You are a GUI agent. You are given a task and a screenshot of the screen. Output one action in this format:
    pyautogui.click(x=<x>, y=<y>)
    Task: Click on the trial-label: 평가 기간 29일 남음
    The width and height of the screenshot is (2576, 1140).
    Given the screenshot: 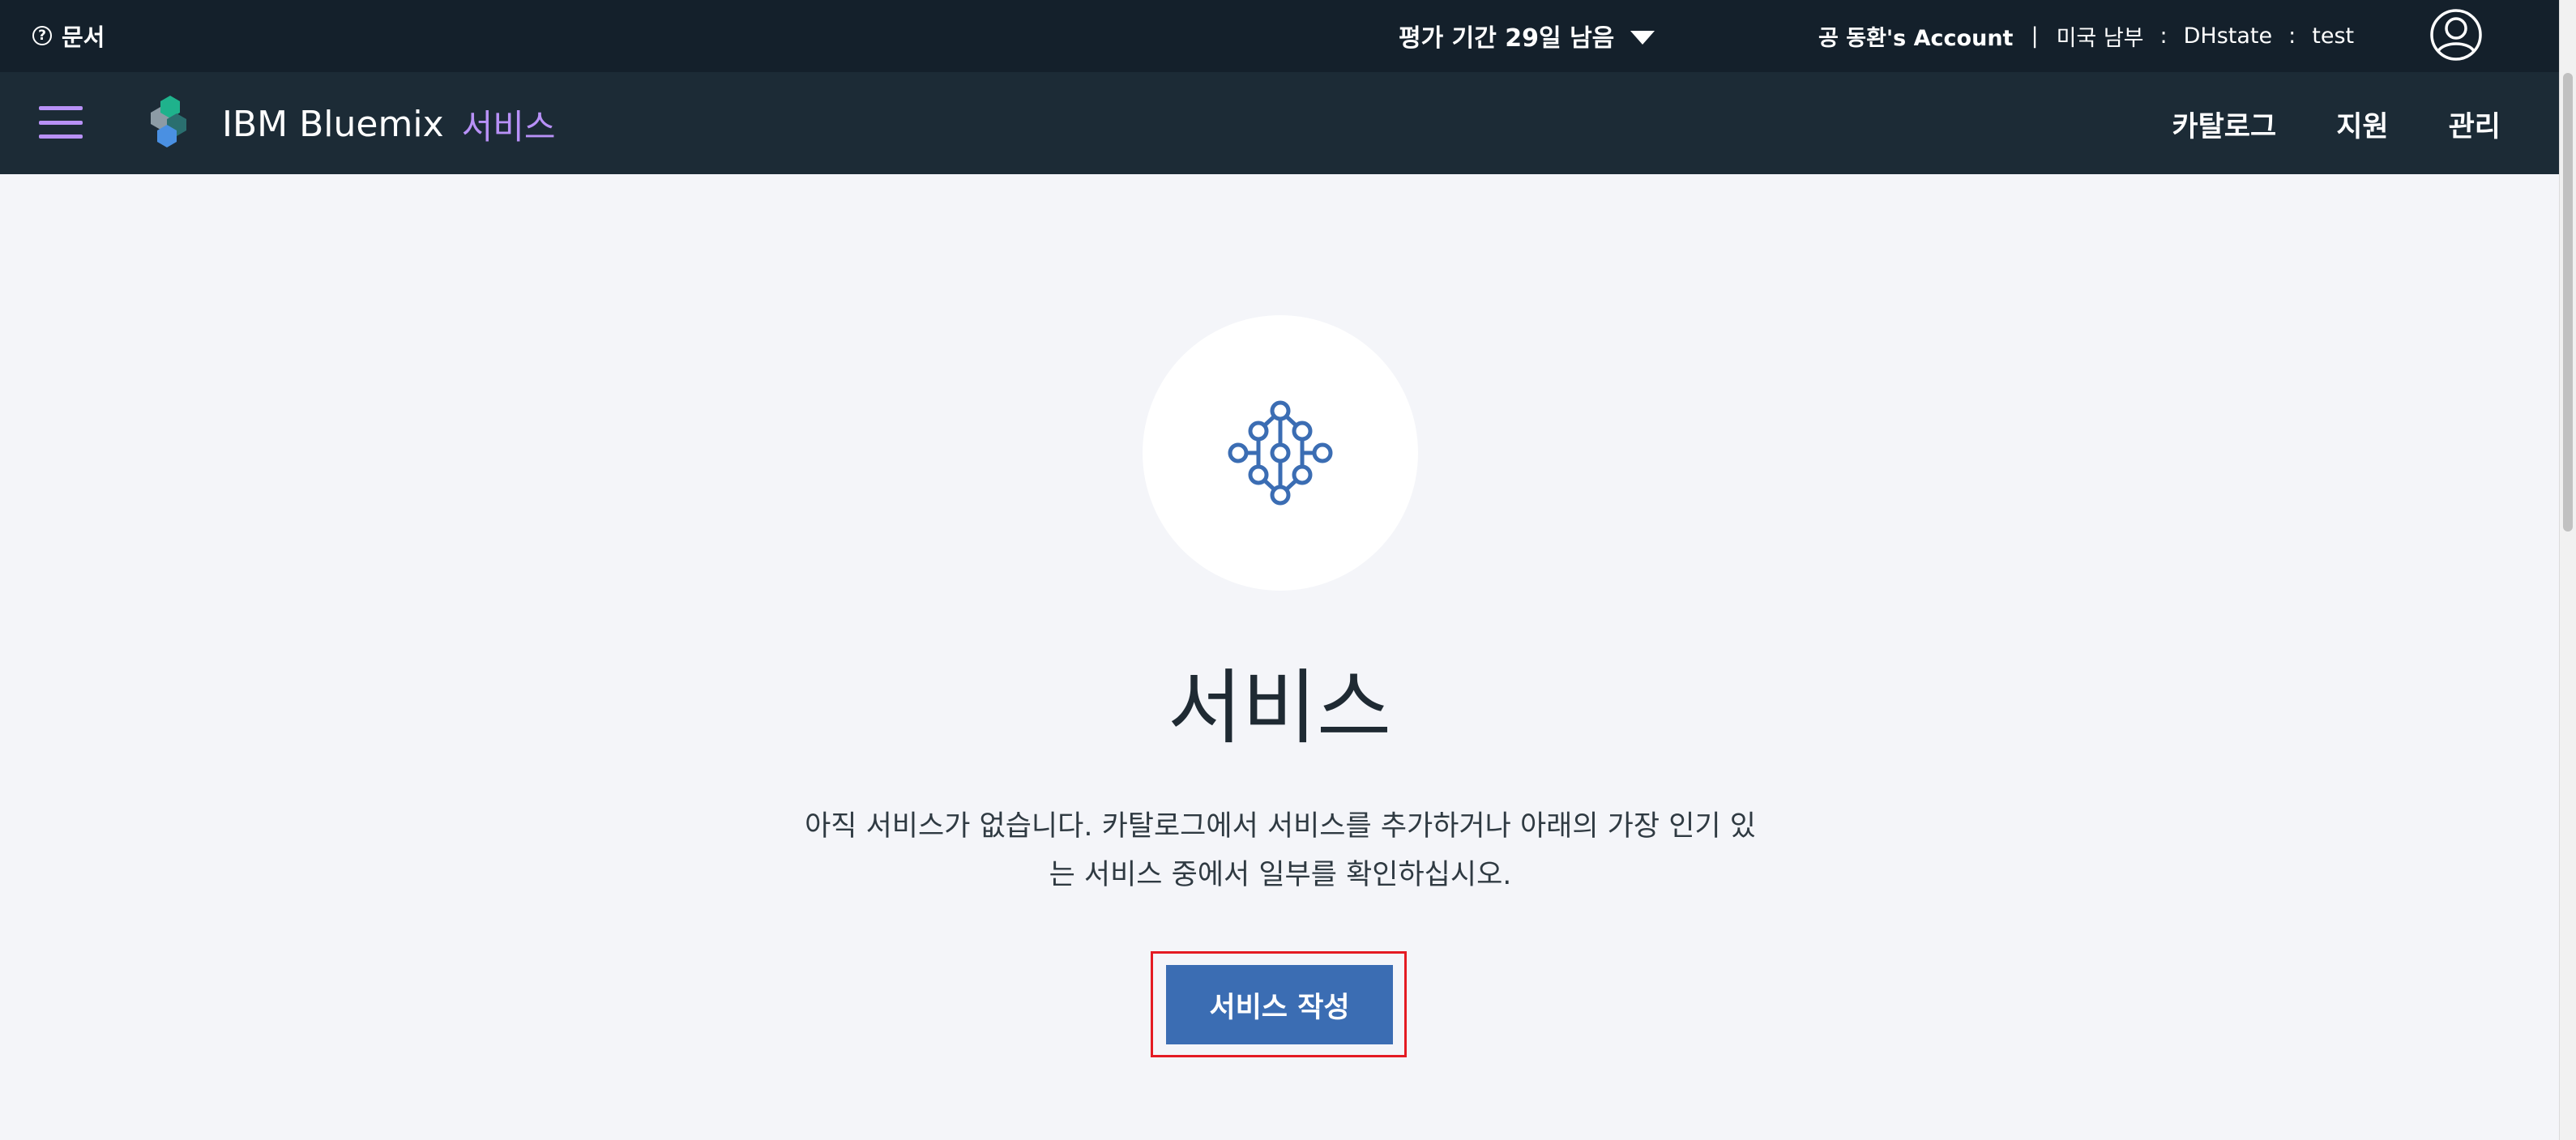 What is the action you would take?
    pyautogui.click(x=1507, y=38)
    